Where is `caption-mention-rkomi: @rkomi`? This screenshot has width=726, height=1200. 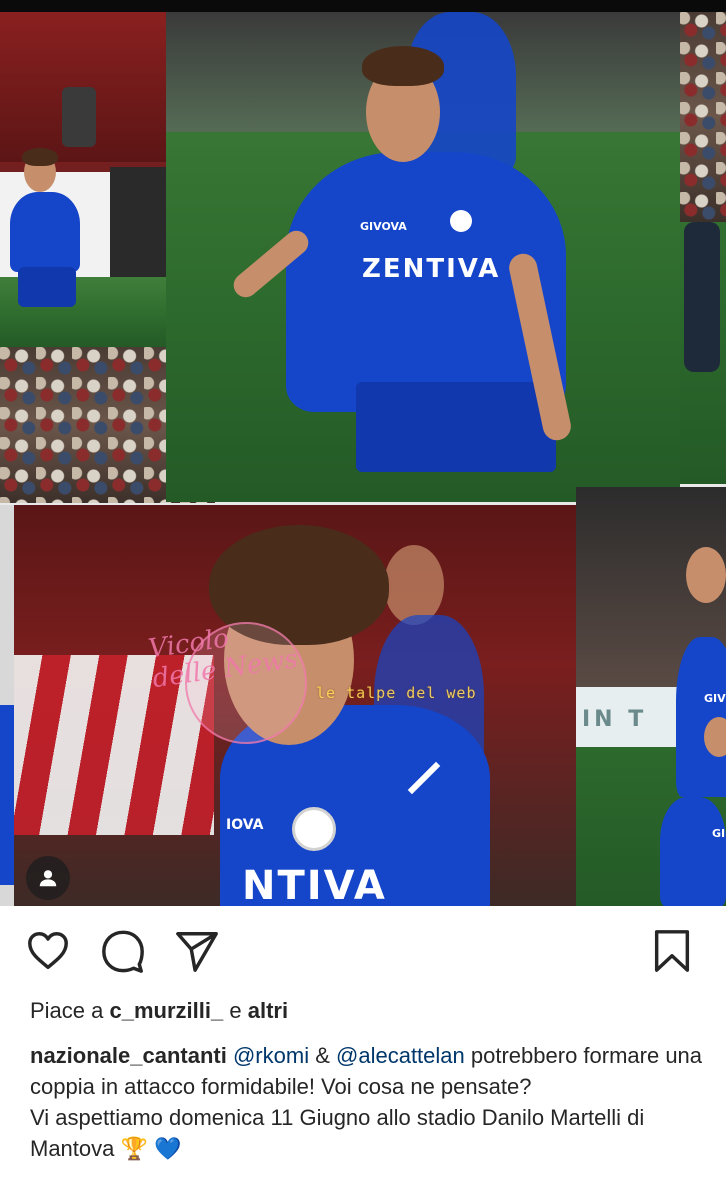 caption-mention-rkomi: @rkomi is located at coordinates (271, 1055).